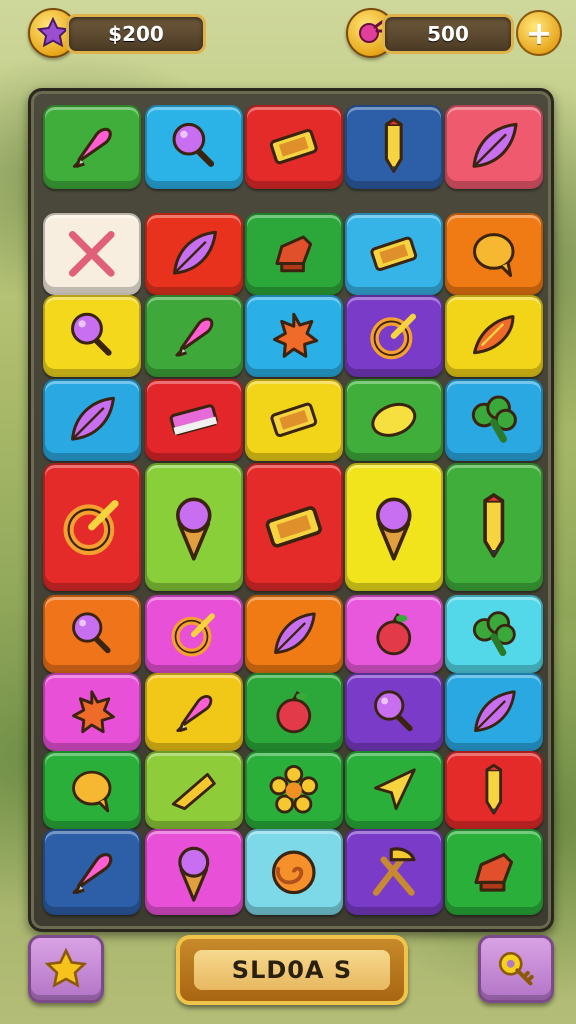 This screenshot has width=576, height=1024. I want to click on lemon-icon, so click(394, 420).